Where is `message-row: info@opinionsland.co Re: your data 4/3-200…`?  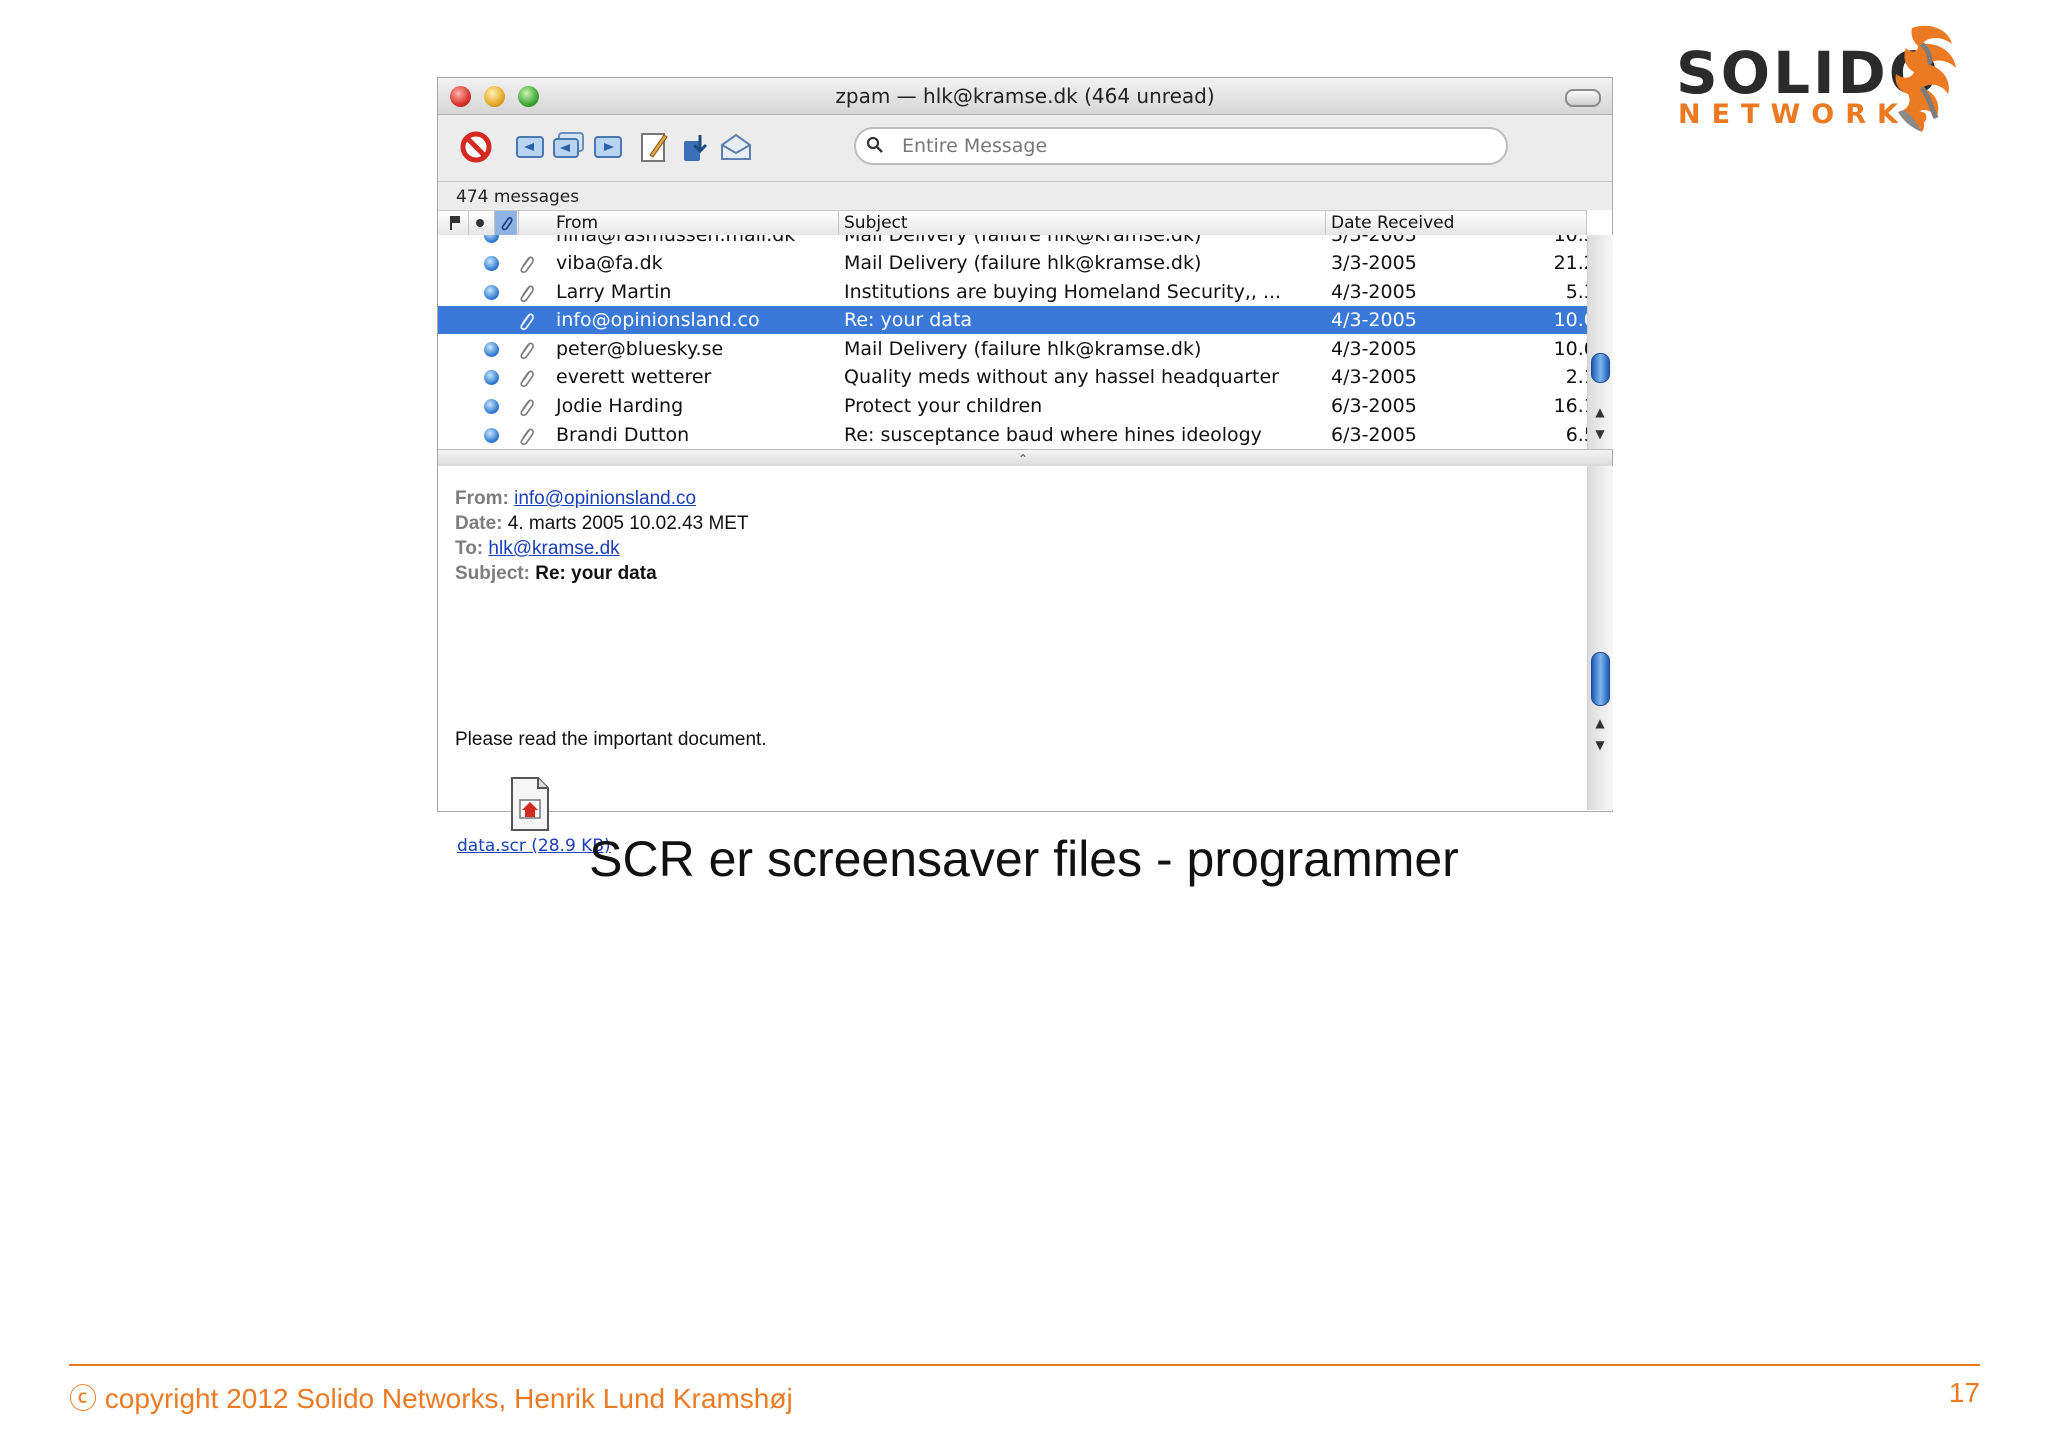
message-row: info@opinionsland.co Re: your data 4/3-200… is located at coordinates (1012, 320).